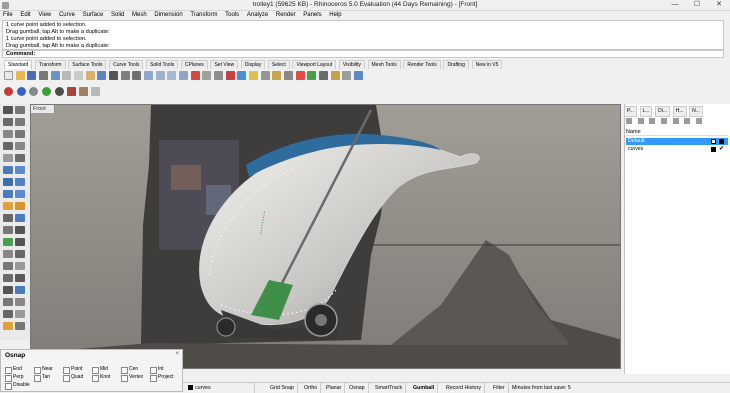  Describe the element at coordinates (230, 75) in the screenshot. I see `hide-objects-icon` at that location.